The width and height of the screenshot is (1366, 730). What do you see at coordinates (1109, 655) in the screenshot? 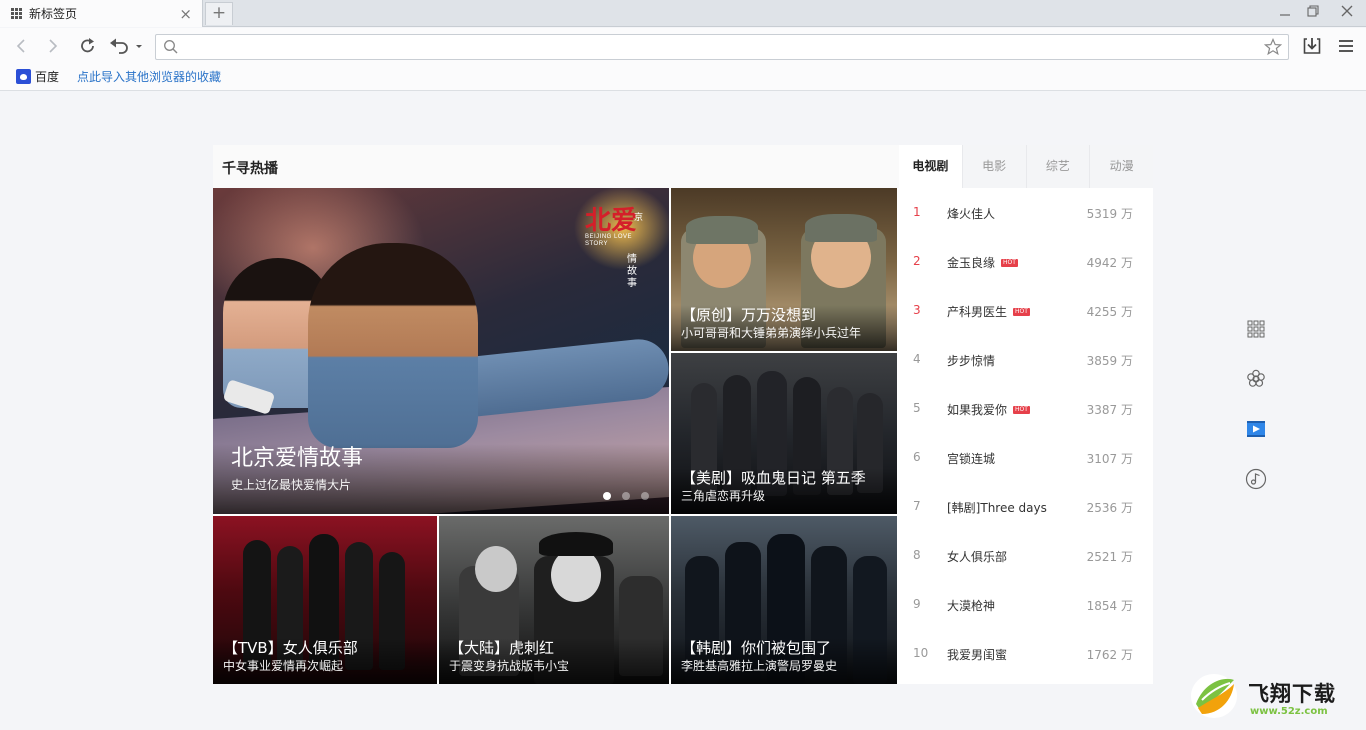
I see `view-count: 1762 万` at bounding box center [1109, 655].